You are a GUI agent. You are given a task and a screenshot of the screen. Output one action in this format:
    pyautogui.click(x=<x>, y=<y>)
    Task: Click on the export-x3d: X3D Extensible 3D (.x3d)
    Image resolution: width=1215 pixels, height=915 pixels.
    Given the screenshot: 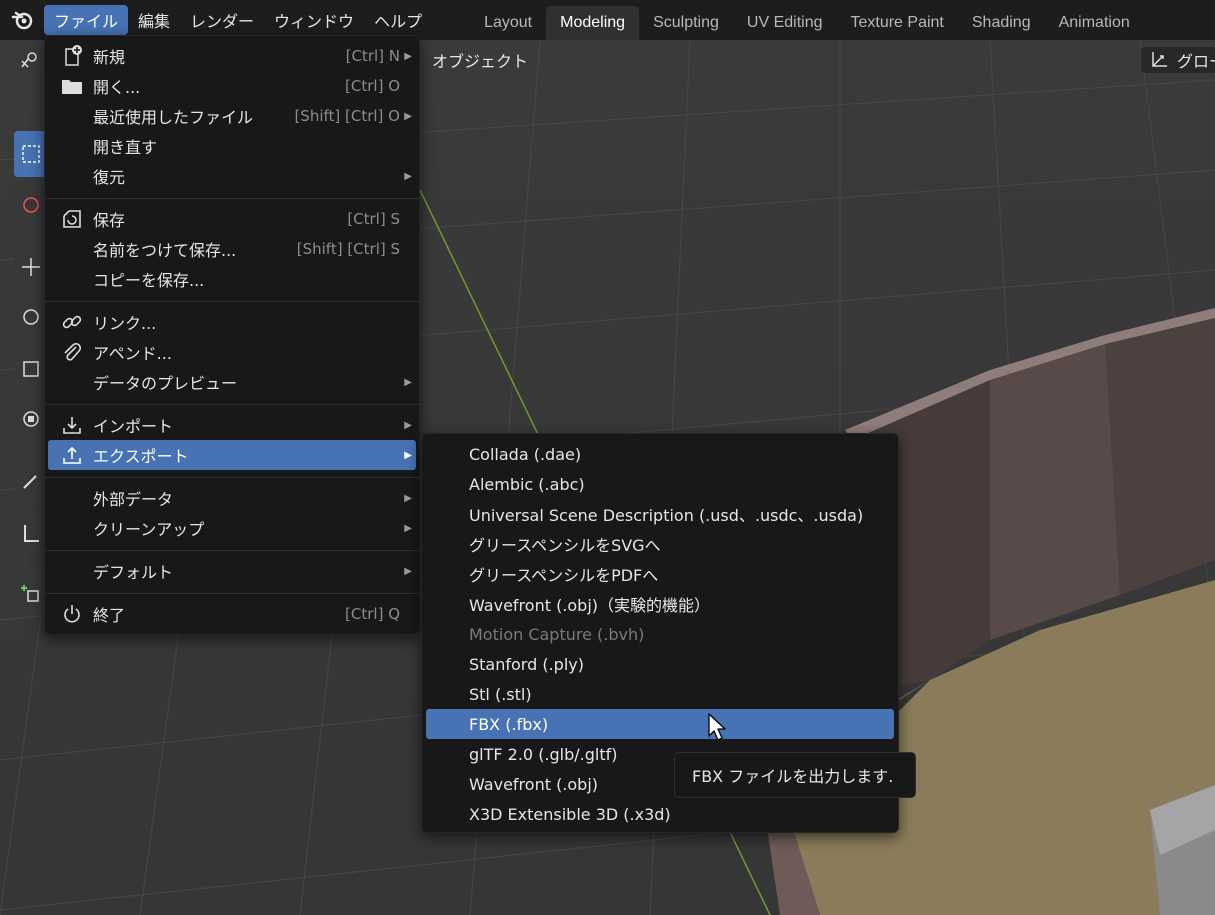 What is the action you would take?
    pyautogui.click(x=660, y=814)
    